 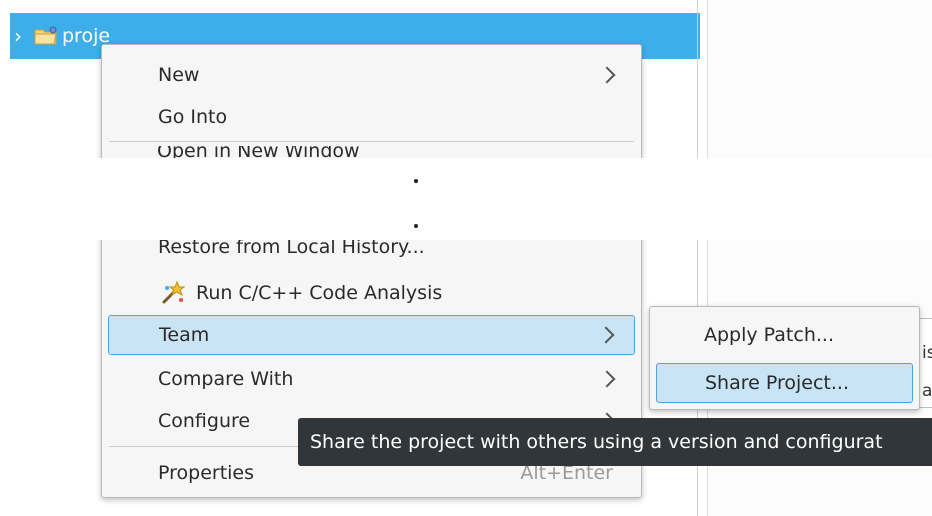 I want to click on menu-item-label: Configure, so click(x=204, y=421).